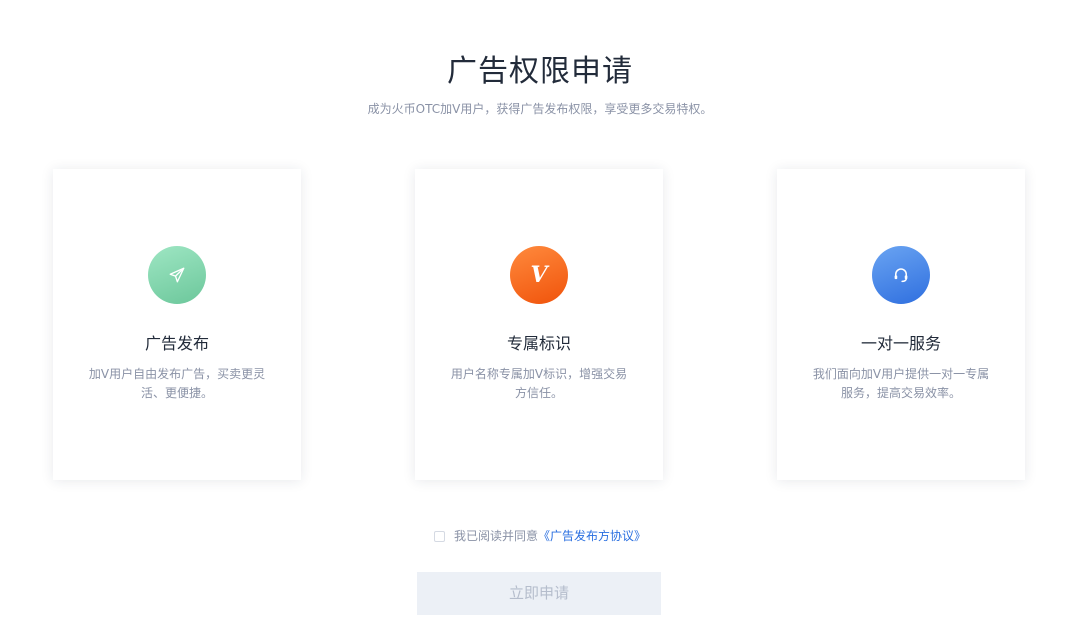 Image resolution: width=1080 pixels, height=633 pixels. Describe the element at coordinates (540, 109) in the screenshot. I see `page-subtitle: 成为火币OTC加V用户，获得广告发布权限，享受更多交易特权。` at that location.